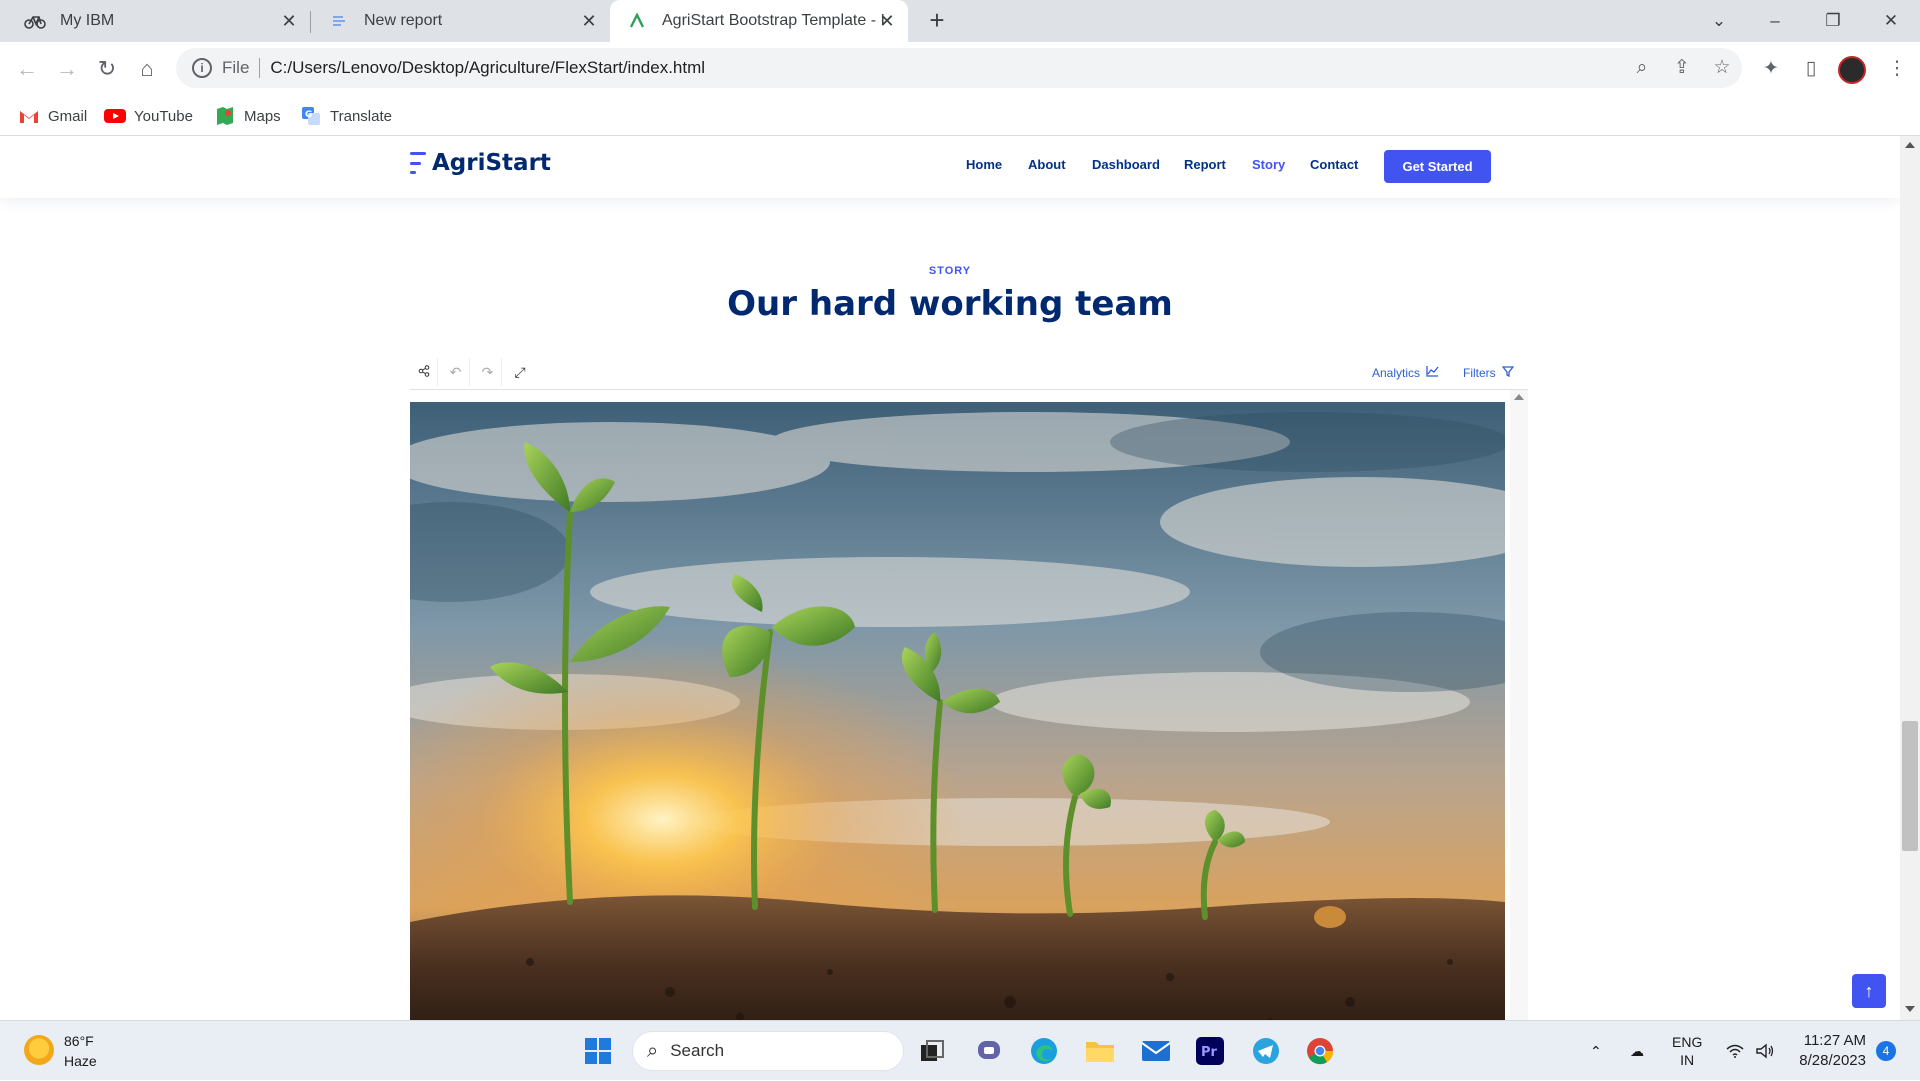 The image size is (1920, 1081). I want to click on gmail-icon, so click(29, 116).